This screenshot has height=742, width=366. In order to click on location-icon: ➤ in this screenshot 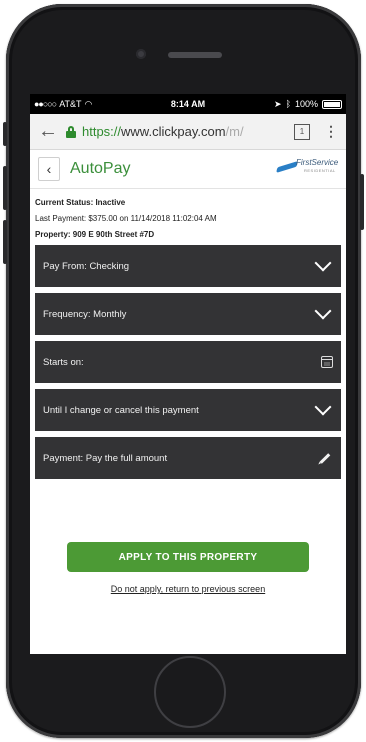, I will do `click(278, 103)`.